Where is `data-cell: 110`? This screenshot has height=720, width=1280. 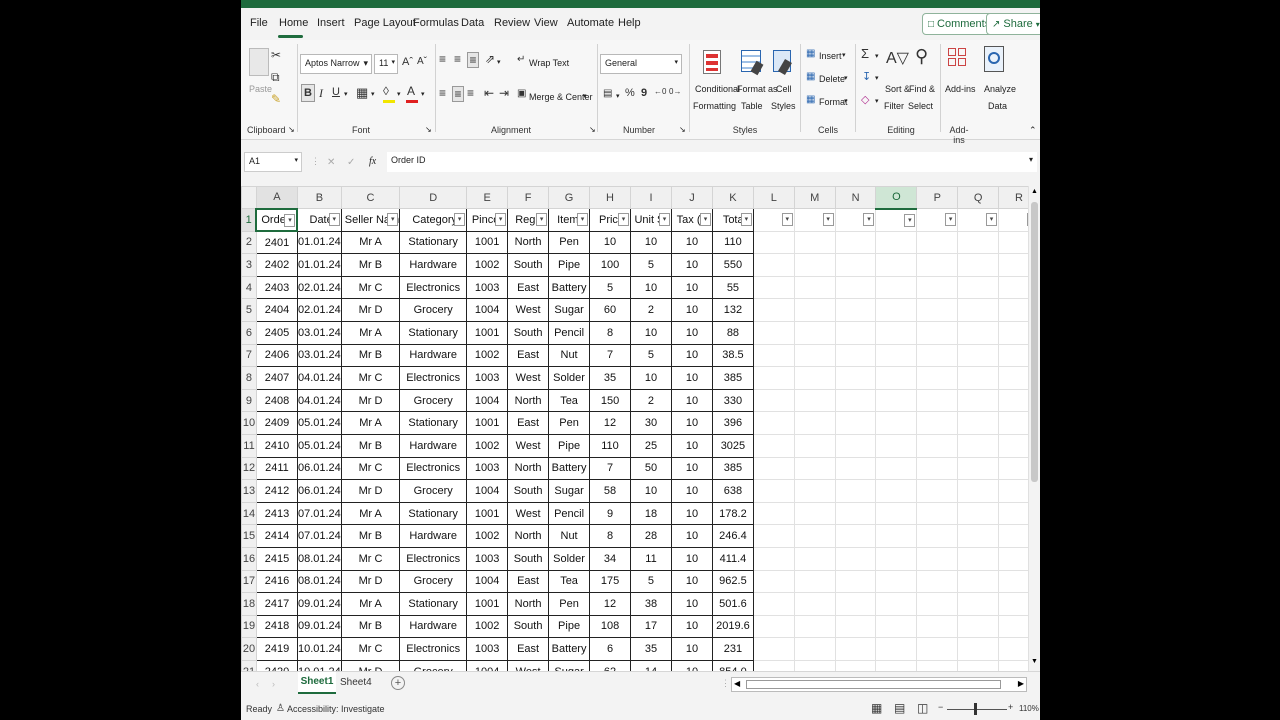
data-cell: 110 is located at coordinates (610, 445).